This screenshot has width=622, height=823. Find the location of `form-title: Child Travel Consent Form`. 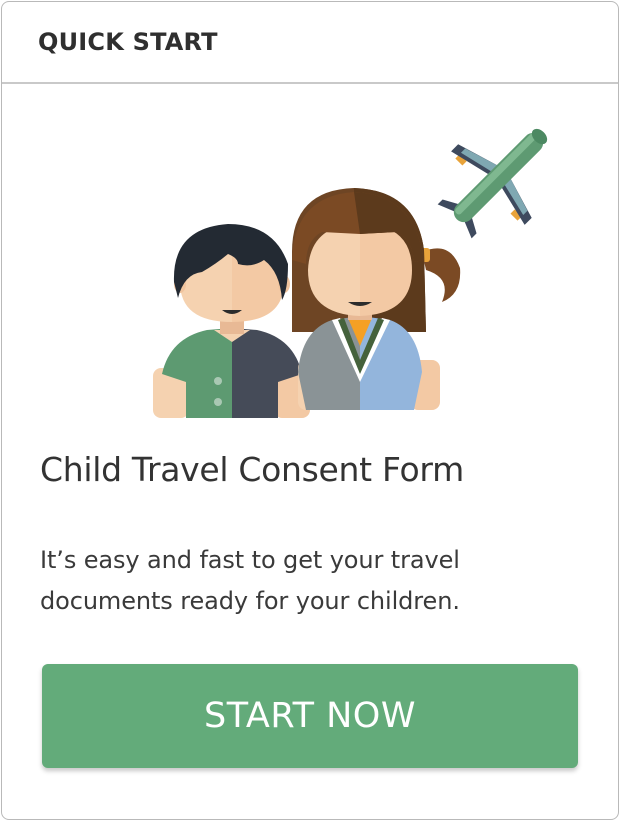

form-title: Child Travel Consent Form is located at coordinates (252, 469).